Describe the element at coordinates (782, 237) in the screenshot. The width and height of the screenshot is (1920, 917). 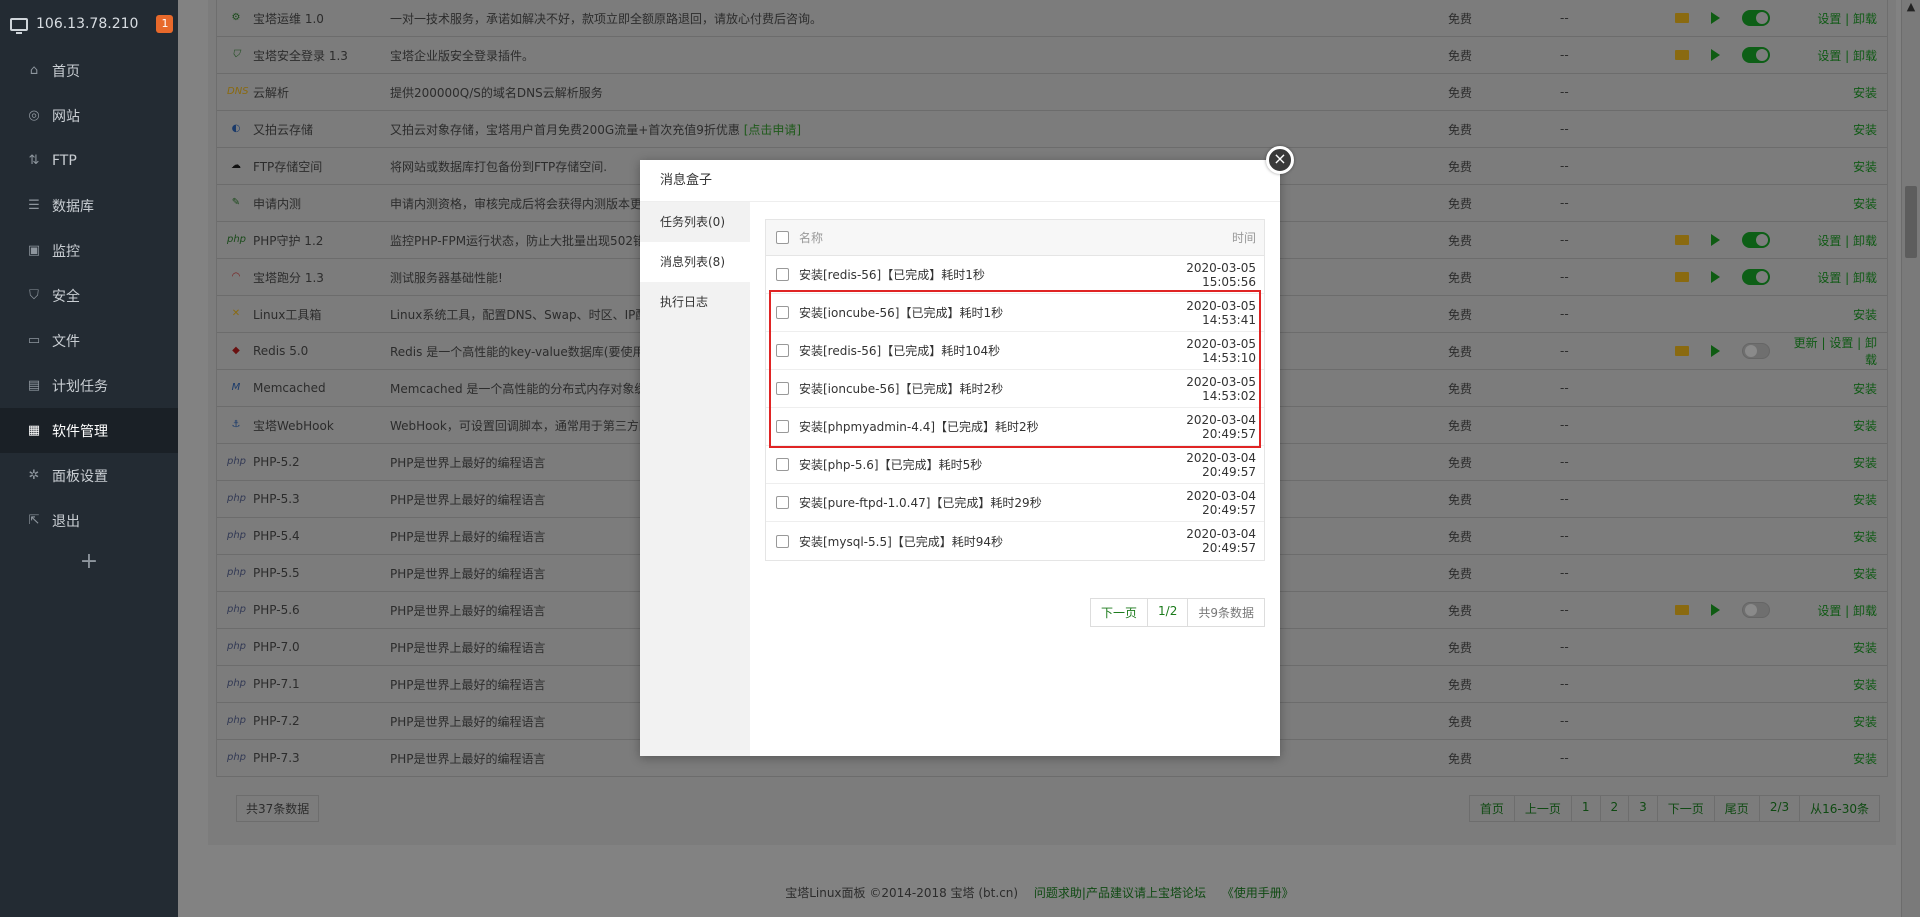
I see `select-all-checkbox` at that location.